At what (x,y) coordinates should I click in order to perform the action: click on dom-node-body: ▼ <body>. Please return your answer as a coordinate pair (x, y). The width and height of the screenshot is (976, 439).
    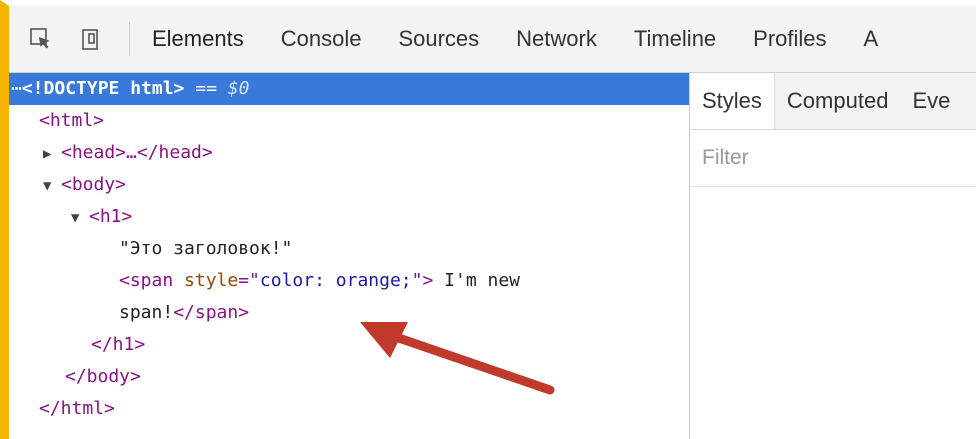
    Looking at the image, I should click on (349, 185).